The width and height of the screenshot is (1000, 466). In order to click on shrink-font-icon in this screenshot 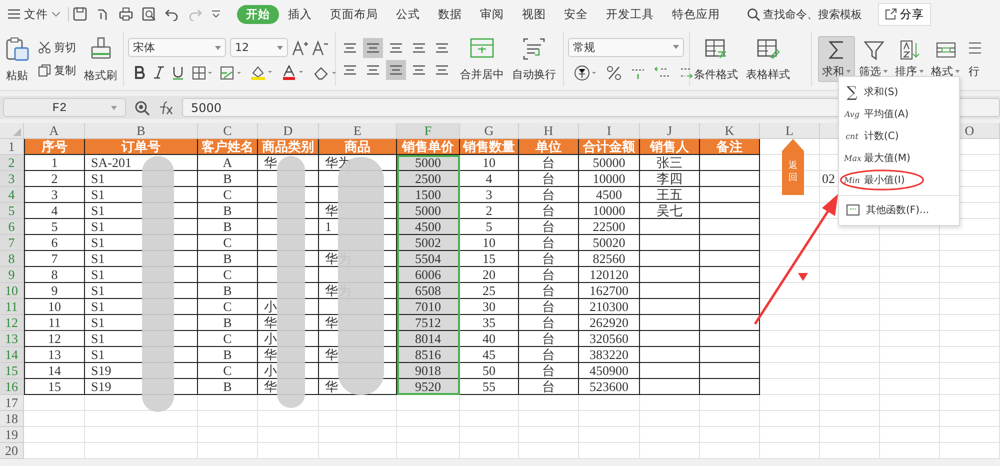, I will do `click(320, 48)`.